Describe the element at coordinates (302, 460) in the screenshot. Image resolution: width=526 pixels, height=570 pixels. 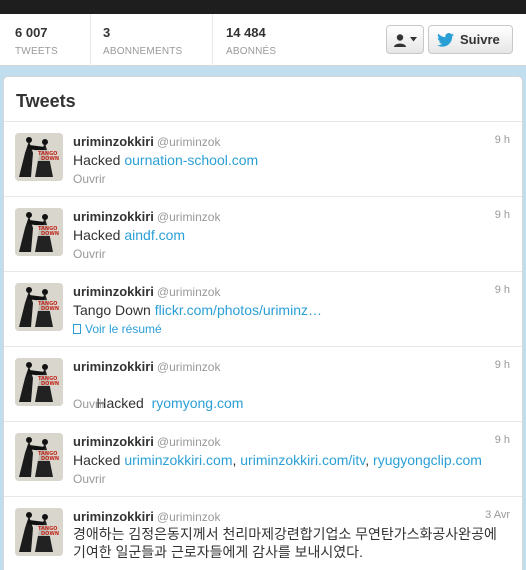
I see `tweet-link: uriminzokkiri.com/itv` at that location.